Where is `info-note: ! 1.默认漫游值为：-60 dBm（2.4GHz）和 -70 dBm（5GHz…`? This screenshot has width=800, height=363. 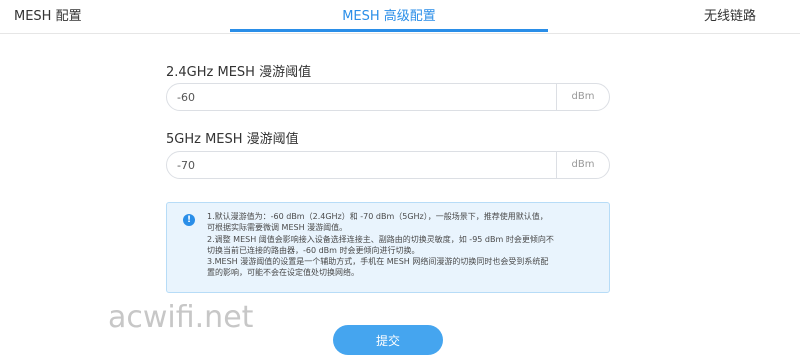 info-note: ! 1.默认漫游值为：-60 dBm（2.4GHz）和 -70 dBm（5GHz… is located at coordinates (388, 247).